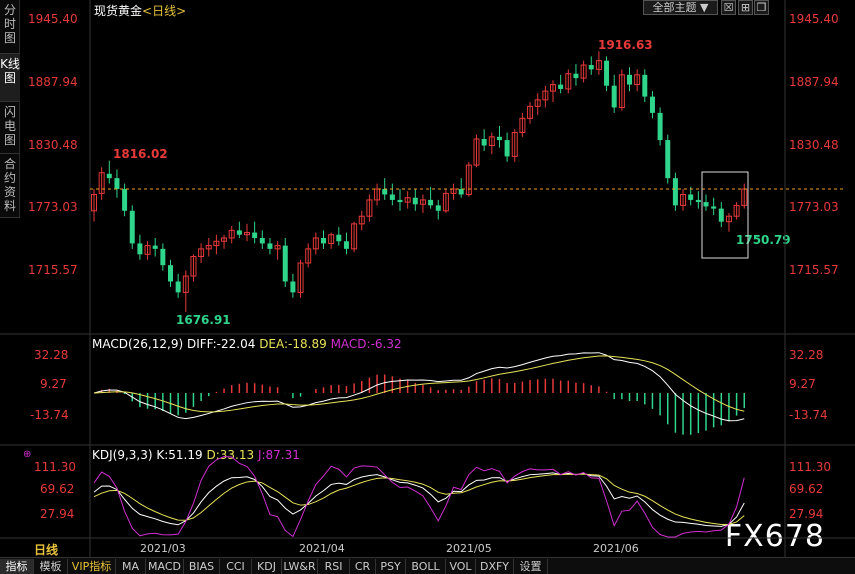 The width and height of the screenshot is (855, 574). Describe the element at coordinates (300, 566) in the screenshot. I see `tab-8: LW&R` at that location.